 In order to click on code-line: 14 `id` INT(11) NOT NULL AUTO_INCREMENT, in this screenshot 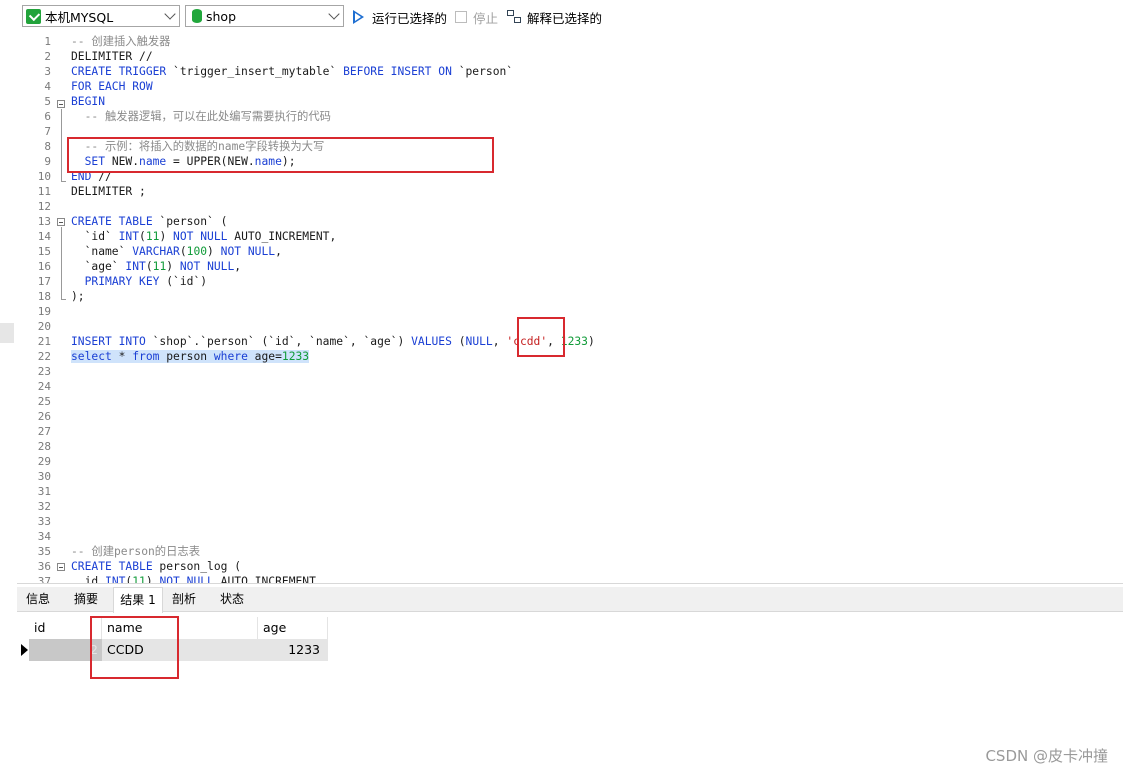, I will do `click(567, 236)`.